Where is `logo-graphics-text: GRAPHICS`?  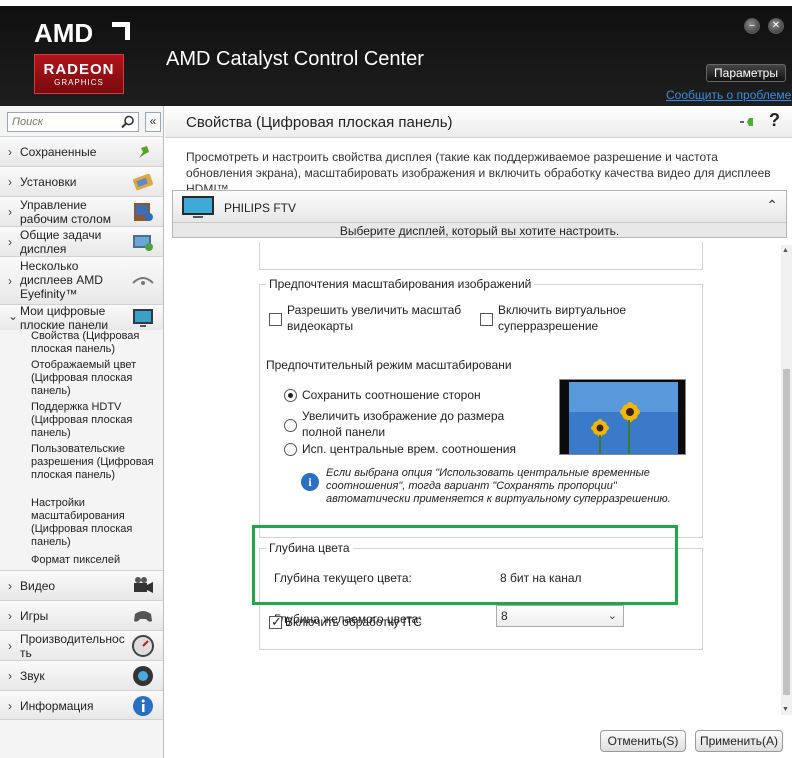 logo-graphics-text: GRAPHICS is located at coordinates (79, 82).